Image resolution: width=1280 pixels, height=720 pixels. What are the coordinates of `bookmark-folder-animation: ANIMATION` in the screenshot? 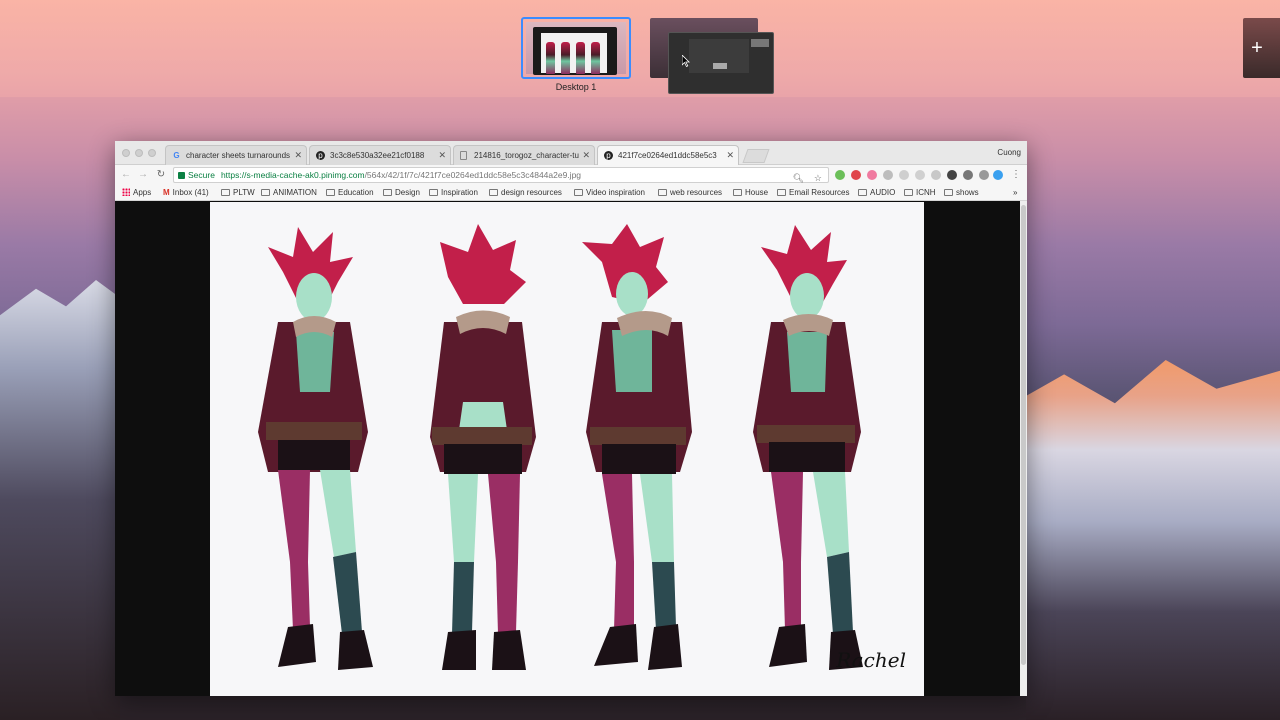 It's located at (289, 192).